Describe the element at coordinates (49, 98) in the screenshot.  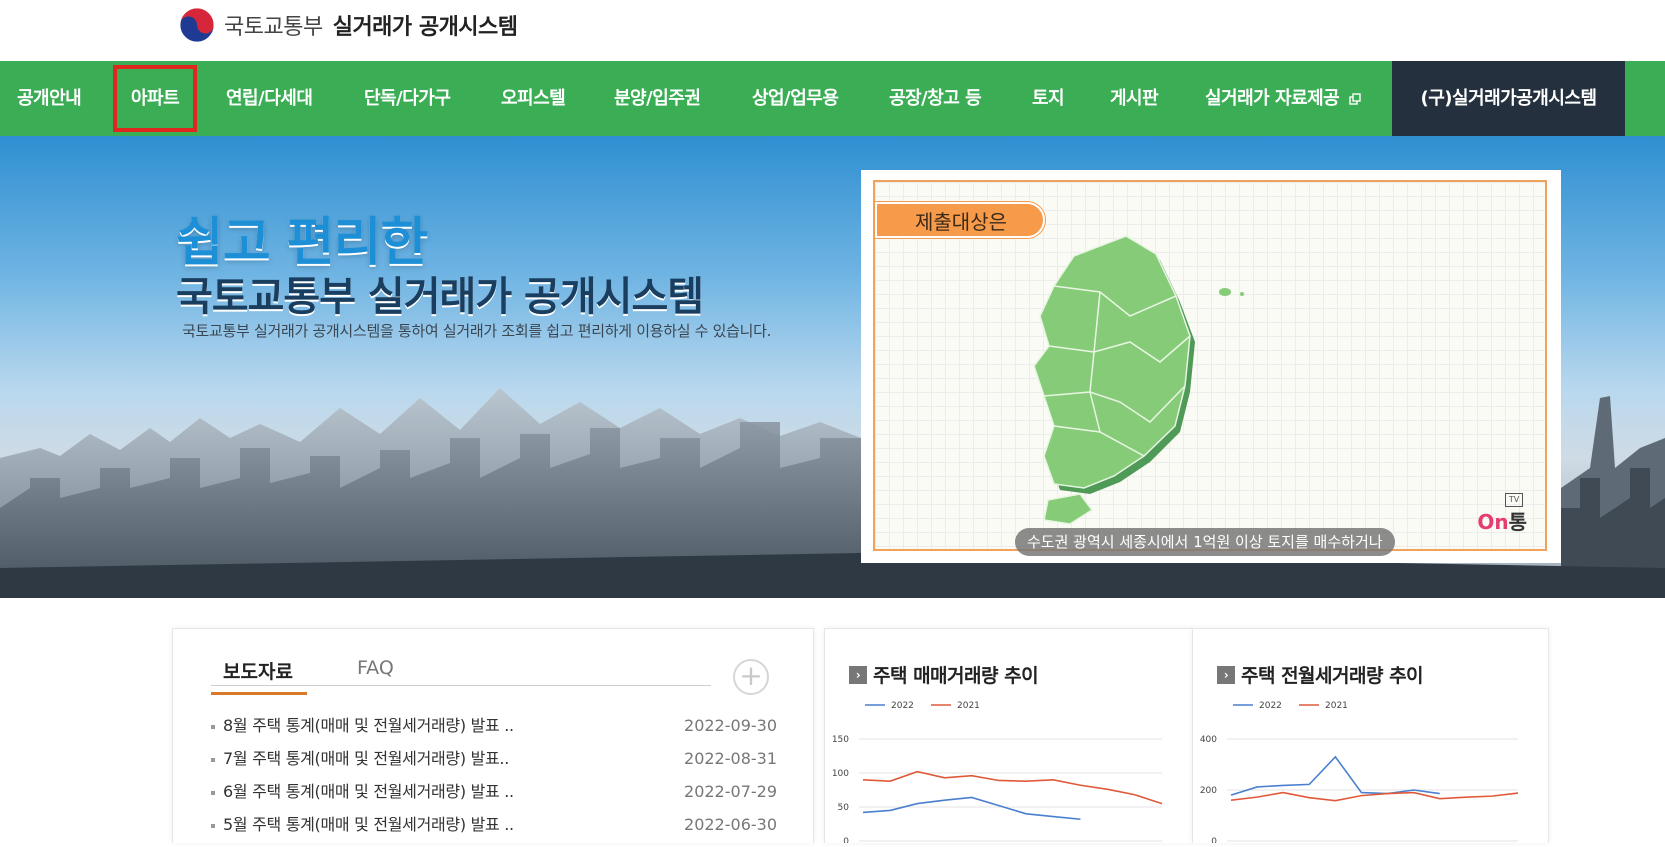
I see `nav-item-disclosure-info: 공개안내` at that location.